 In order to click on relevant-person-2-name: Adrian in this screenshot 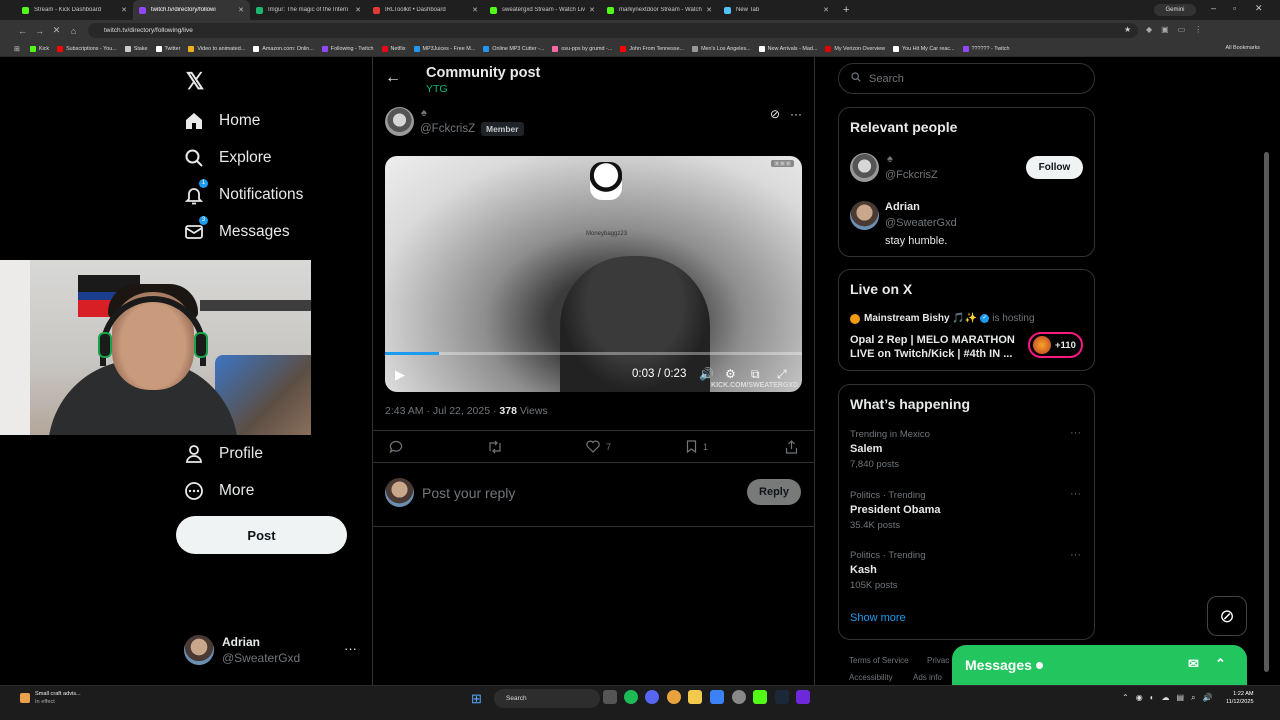, I will do `click(902, 207)`.